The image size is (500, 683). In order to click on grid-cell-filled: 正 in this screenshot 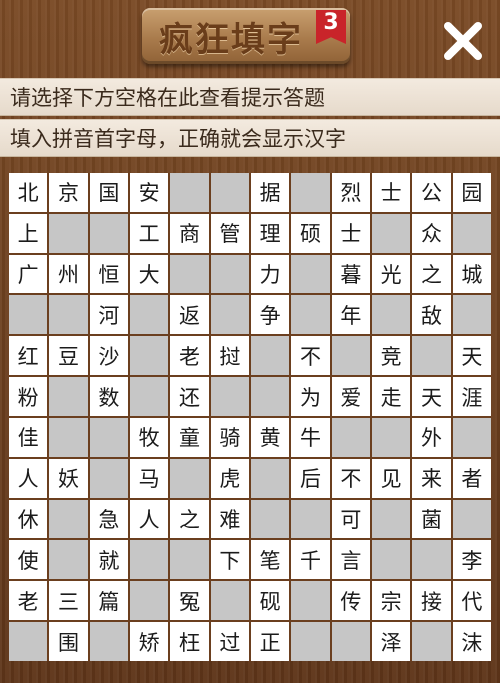, I will do `click(270, 641)`.